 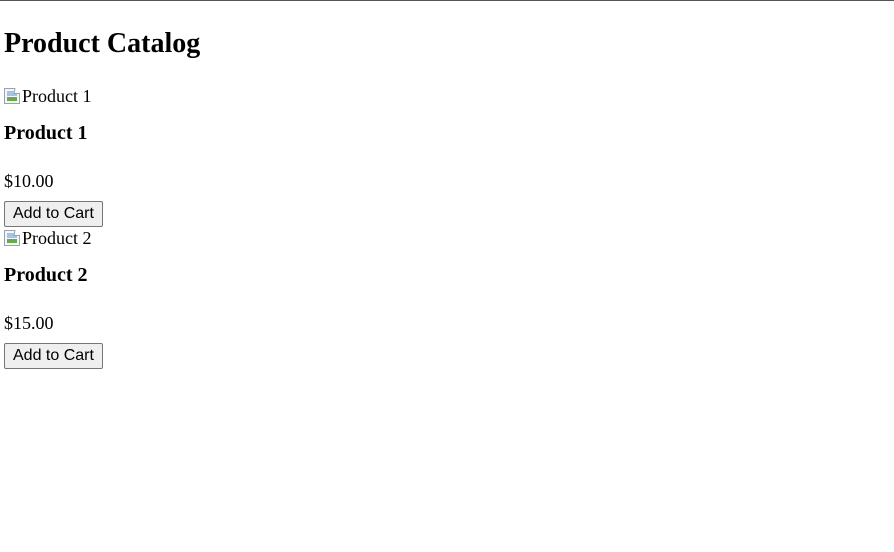 What do you see at coordinates (46, 133) in the screenshot?
I see `product-name: Product 1` at bounding box center [46, 133].